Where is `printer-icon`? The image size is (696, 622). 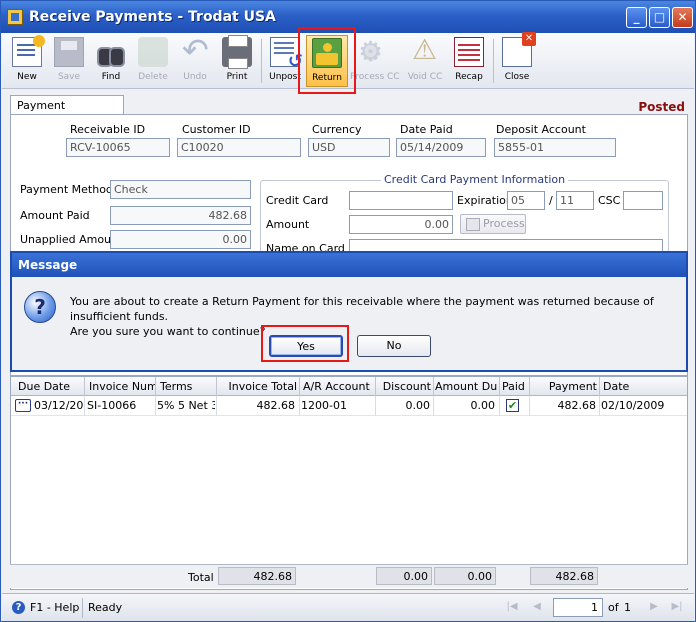
printer-icon is located at coordinates (237, 52).